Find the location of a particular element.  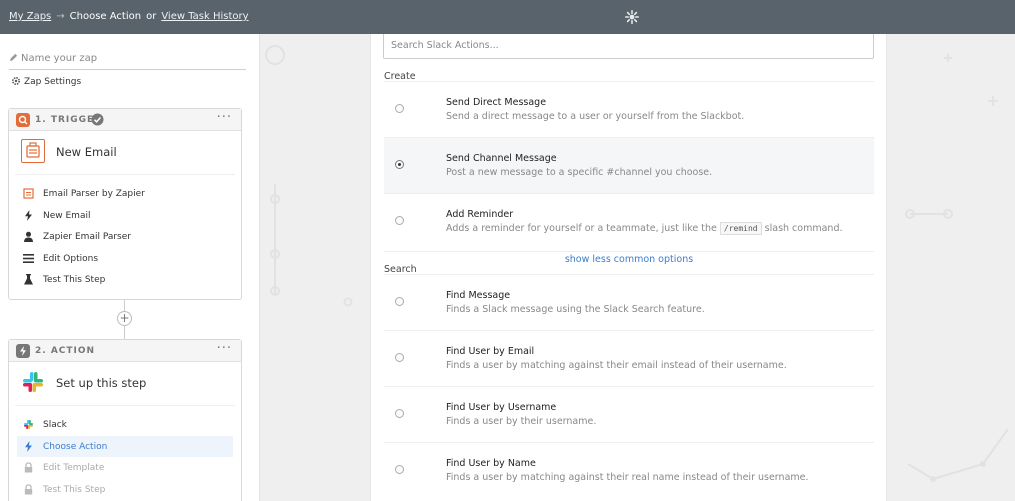

trigger-test-label: Test This Step is located at coordinates (74, 280).